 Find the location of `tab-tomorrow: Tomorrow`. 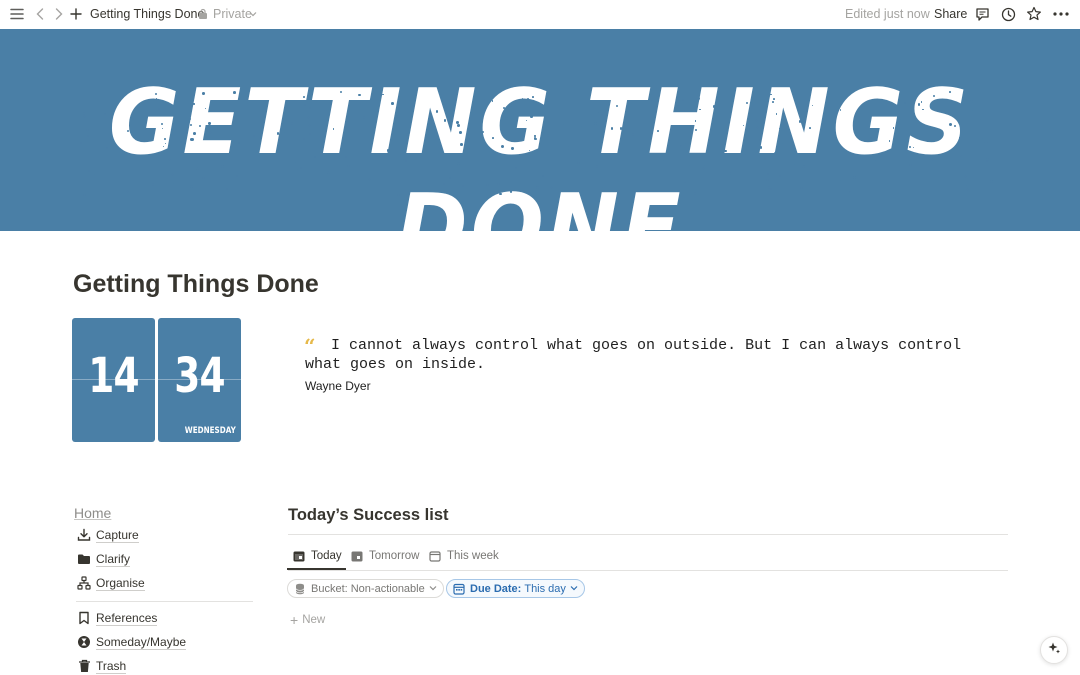

tab-tomorrow: Tomorrow is located at coordinates (384, 556).